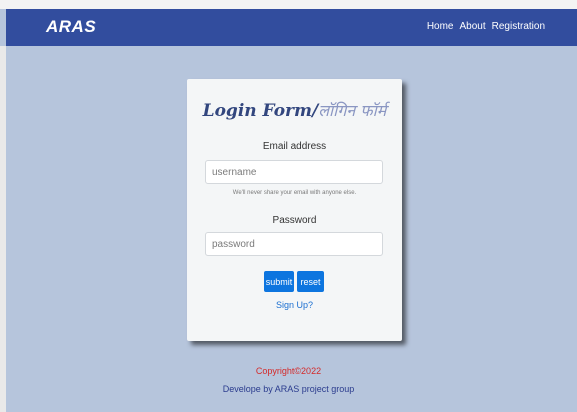 The image size is (577, 412). What do you see at coordinates (288, 371) in the screenshot?
I see `footer-copyright: Copyright©2022` at bounding box center [288, 371].